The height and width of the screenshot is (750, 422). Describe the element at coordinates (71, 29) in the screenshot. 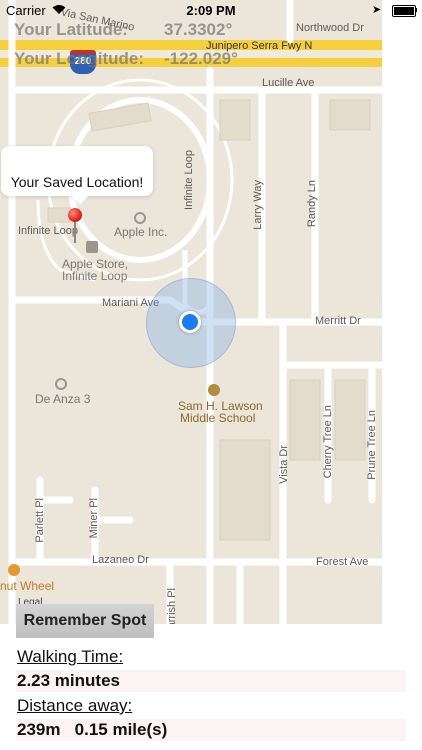

I see `latitude-label: Your Latitude:` at that location.